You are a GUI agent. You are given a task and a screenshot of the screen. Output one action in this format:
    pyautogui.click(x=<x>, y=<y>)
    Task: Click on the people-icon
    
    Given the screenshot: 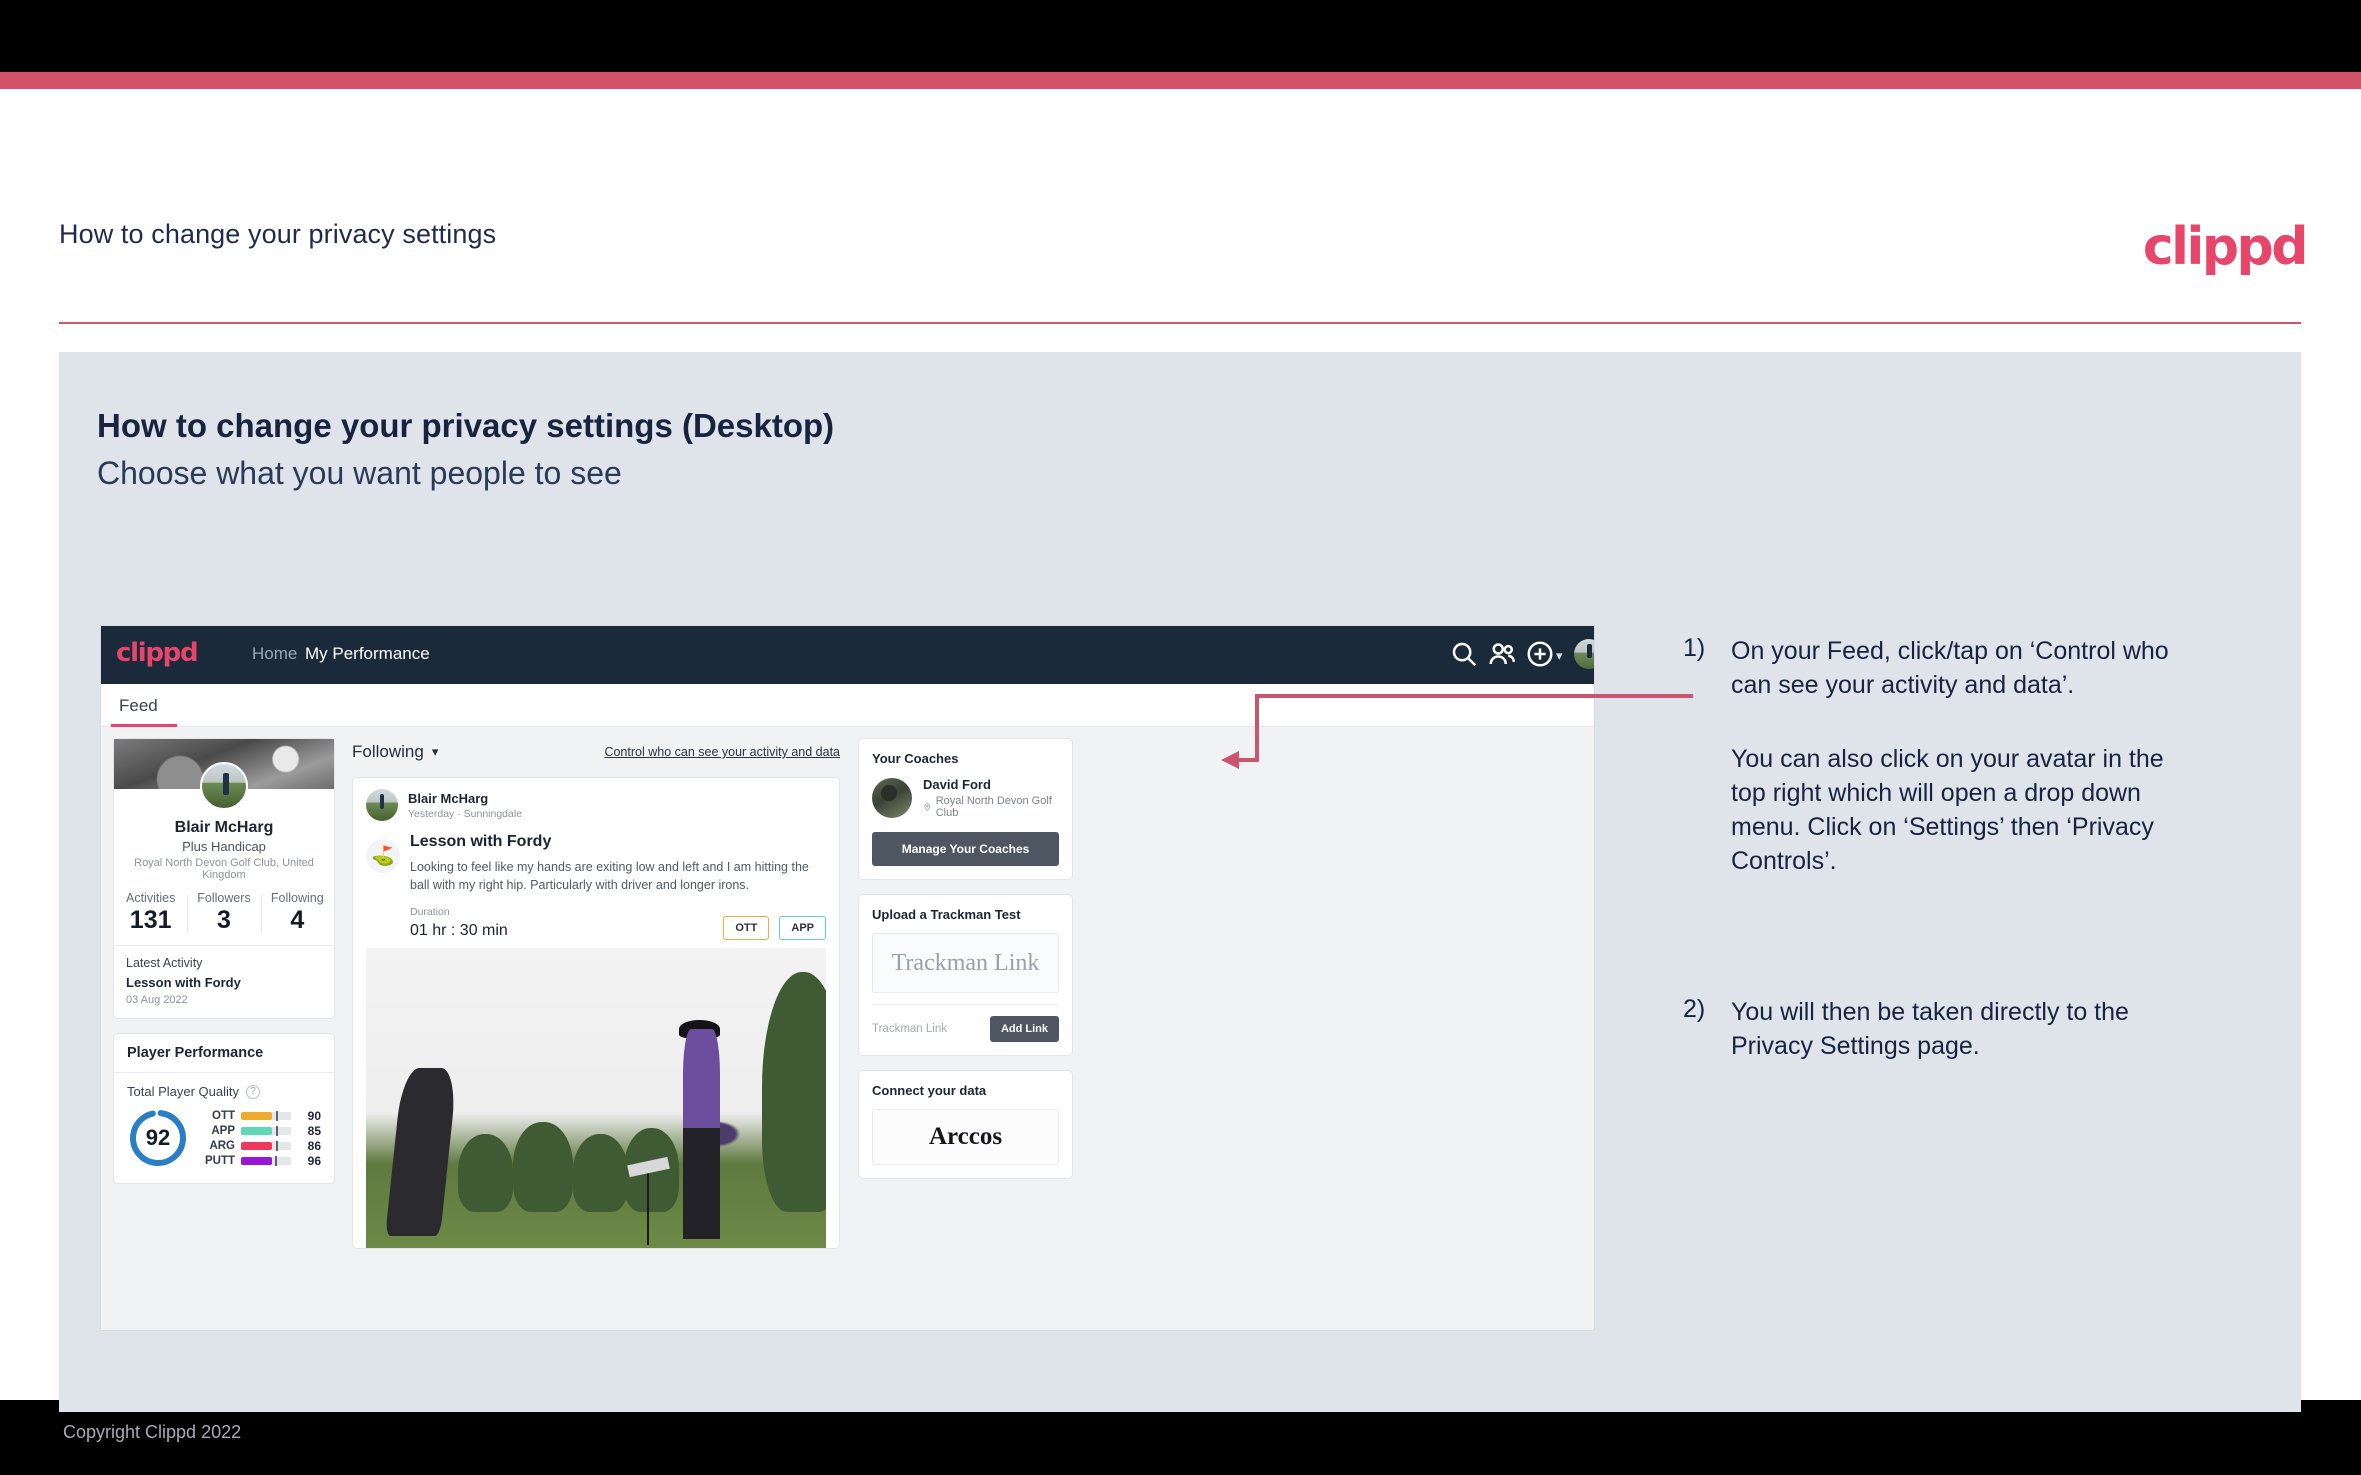 What is the action you would take?
    pyautogui.click(x=1502, y=654)
    